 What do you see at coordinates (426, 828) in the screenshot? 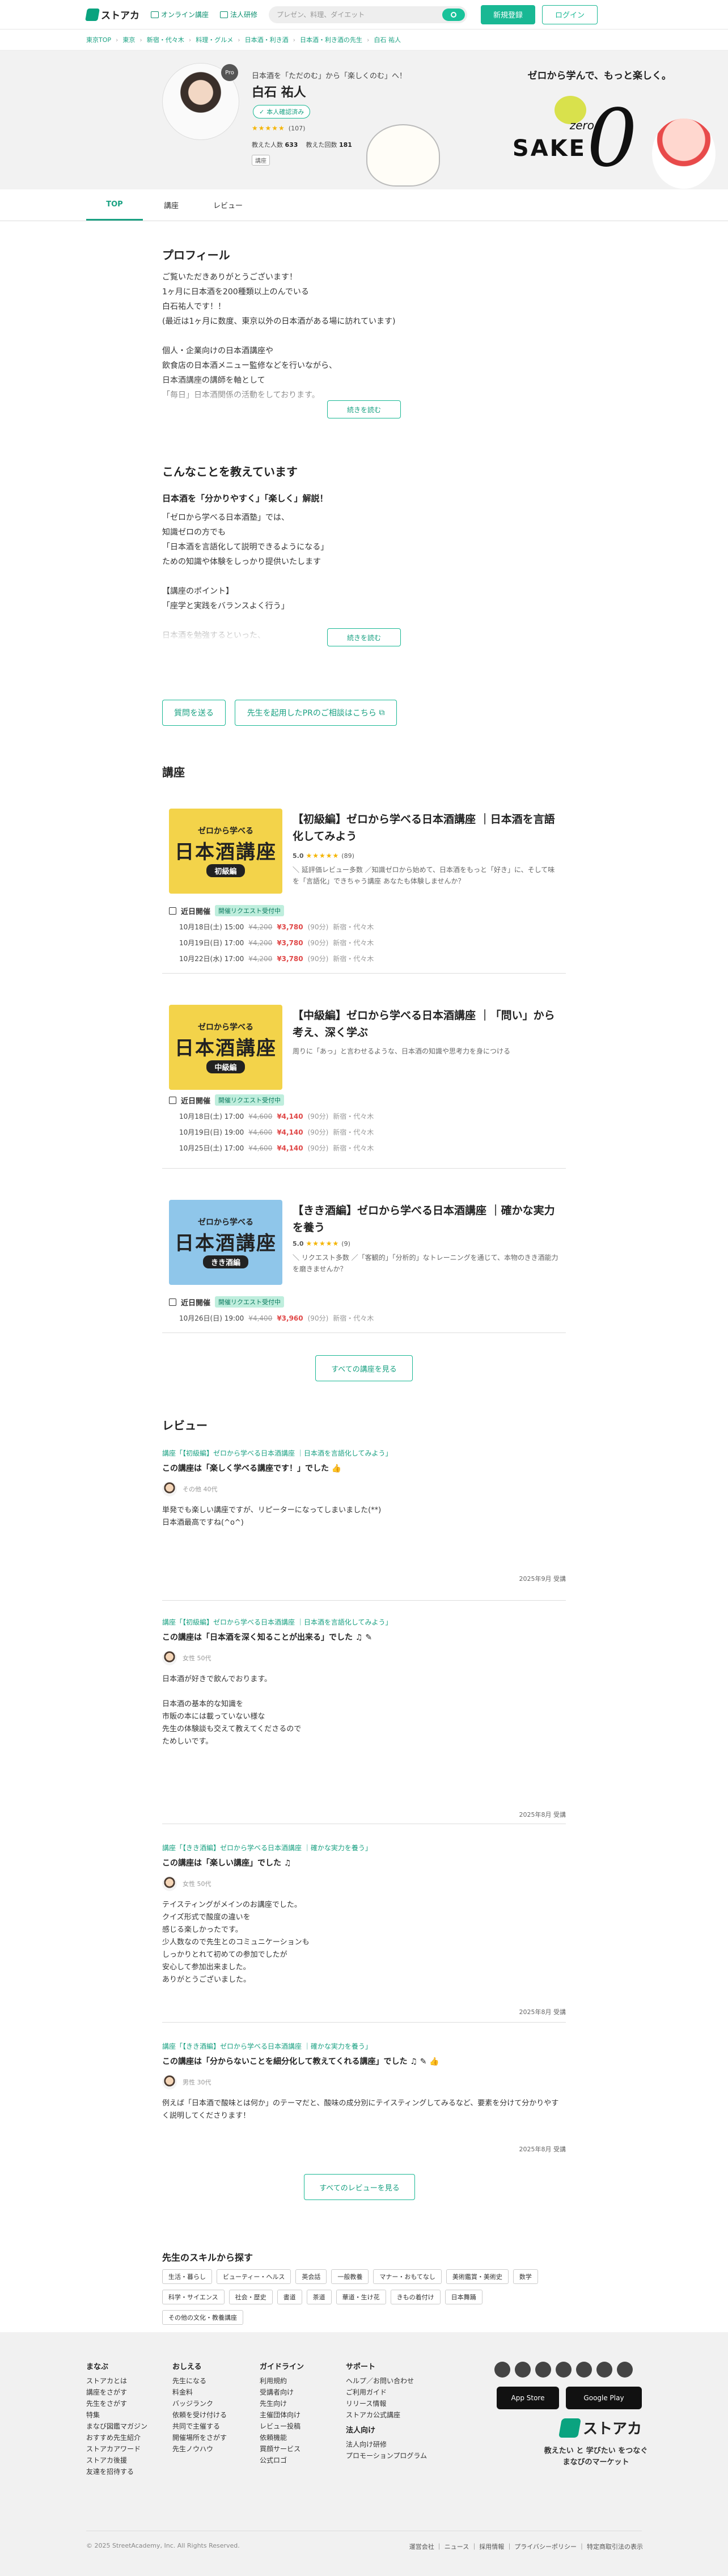
I see `course-title: 【初級編】ゼロから学べる日本酒講座 ｜日本酒を言語化してみよう` at bounding box center [426, 828].